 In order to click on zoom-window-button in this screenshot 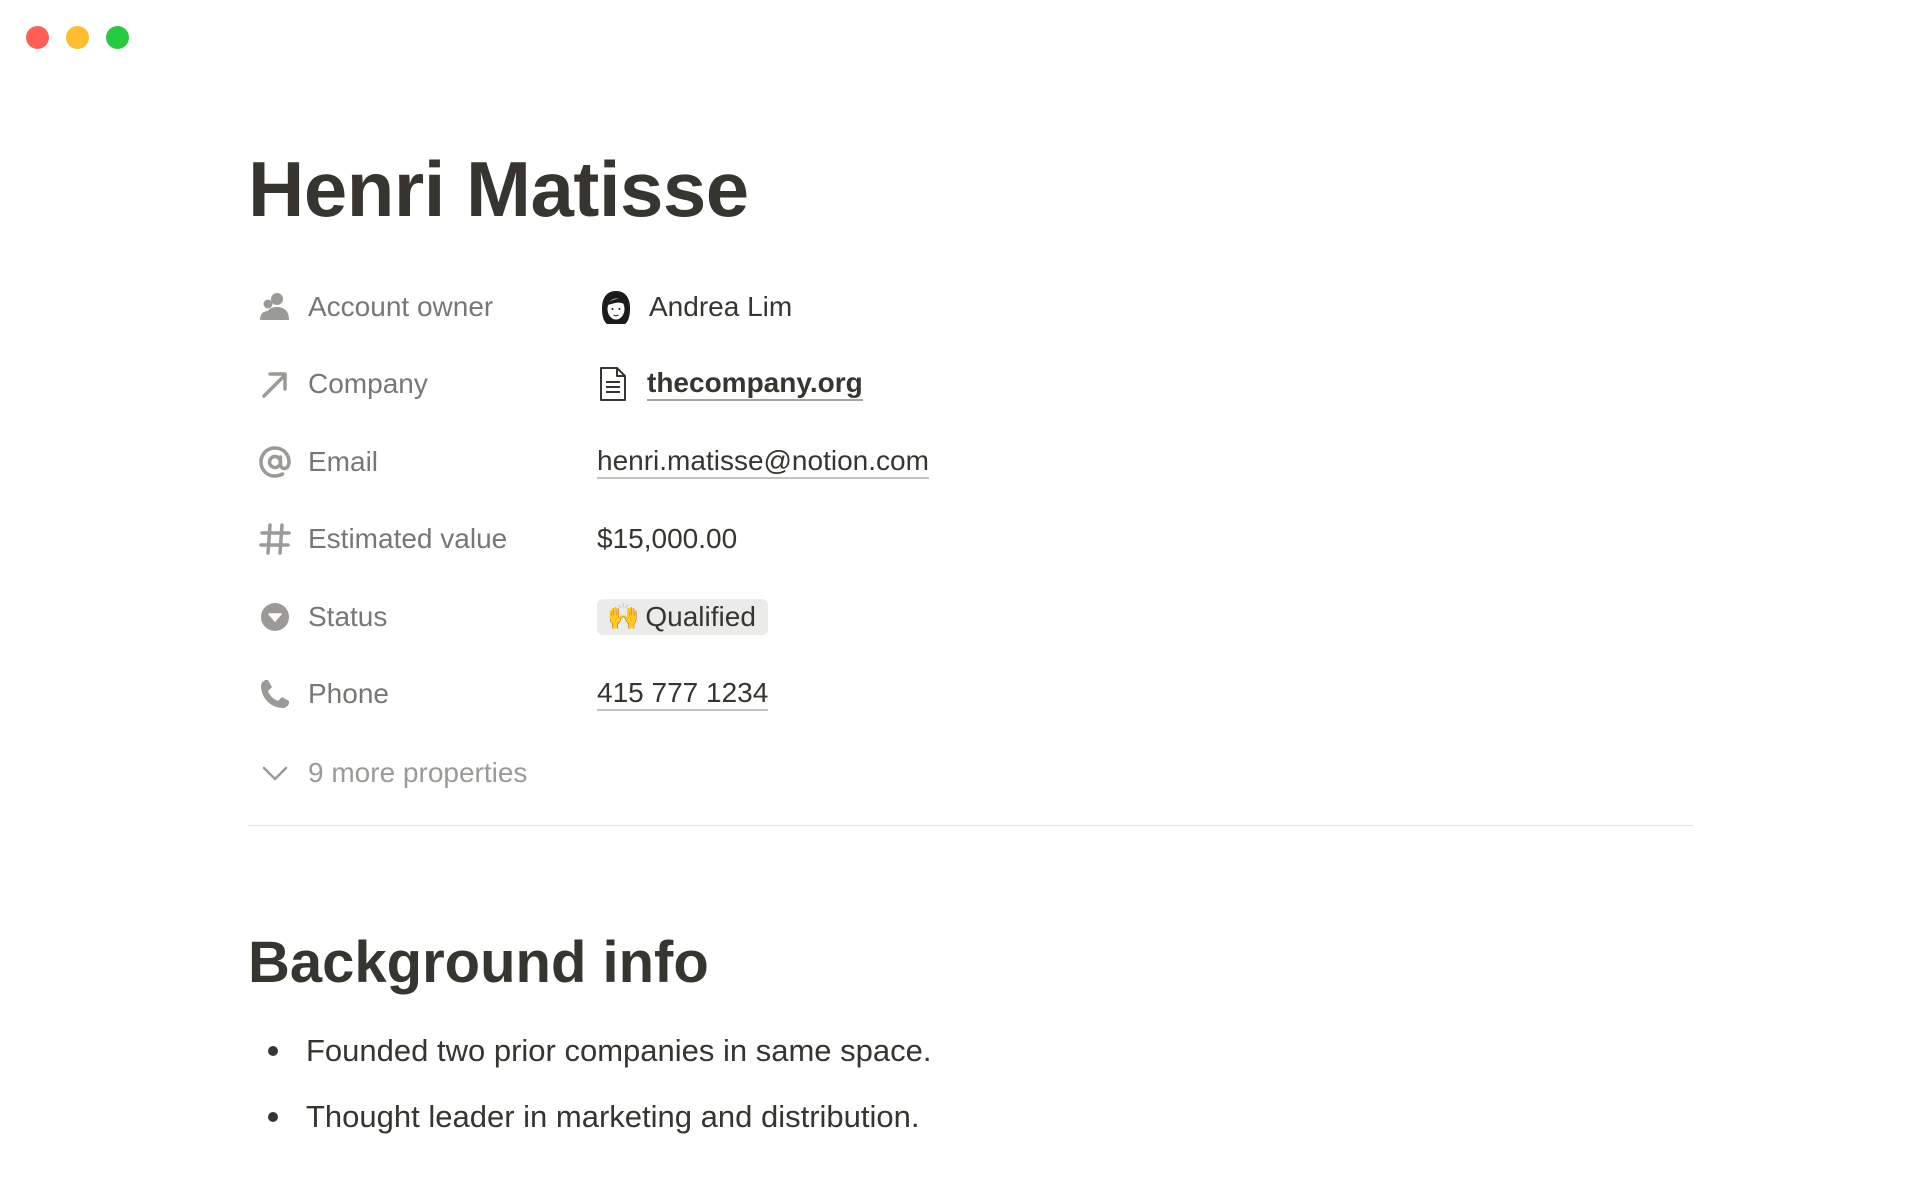, I will do `click(117, 37)`.